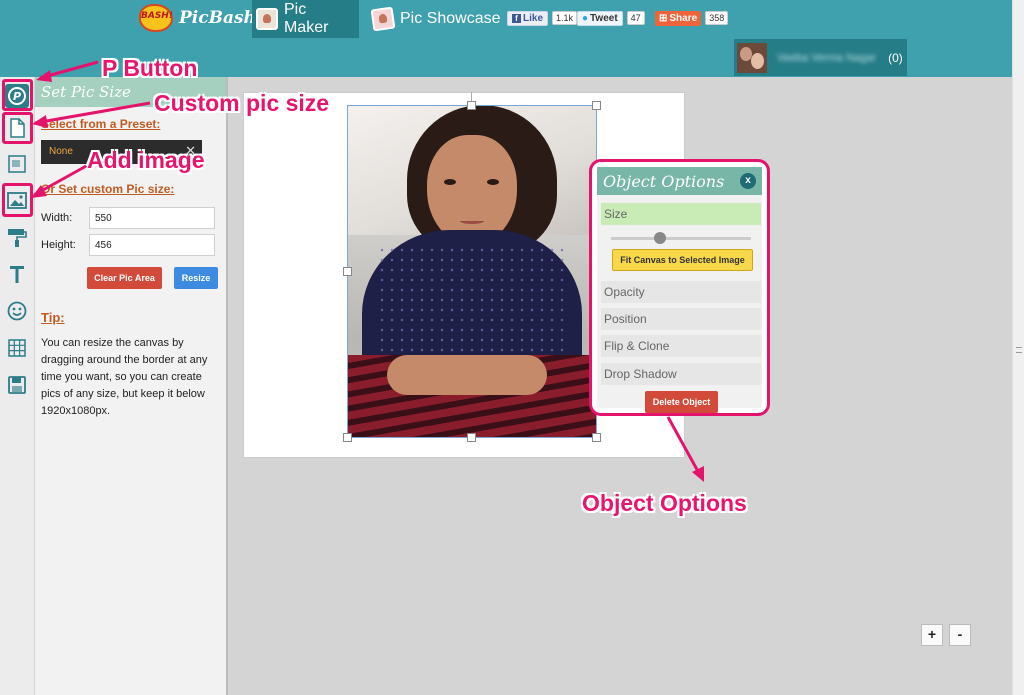  Describe the element at coordinates (217, 18) in the screenshot. I see `logo-text: PicBash` at that location.